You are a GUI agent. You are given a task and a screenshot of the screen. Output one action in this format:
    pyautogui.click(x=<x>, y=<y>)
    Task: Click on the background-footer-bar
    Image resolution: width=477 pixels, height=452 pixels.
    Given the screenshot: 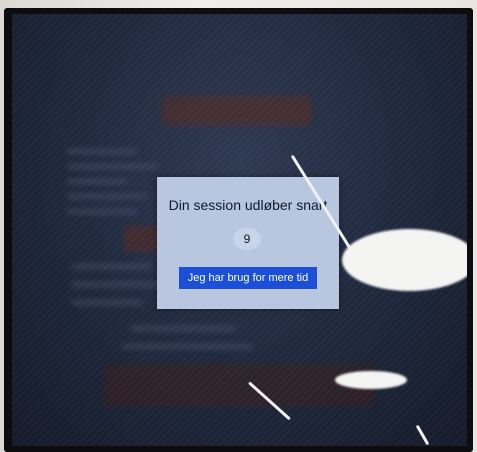 What is the action you would take?
    pyautogui.click(x=239, y=385)
    